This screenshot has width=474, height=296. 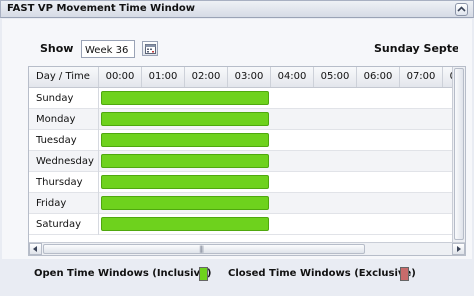 I want to click on horizontal-scroll-thumb: |||, so click(x=204, y=249).